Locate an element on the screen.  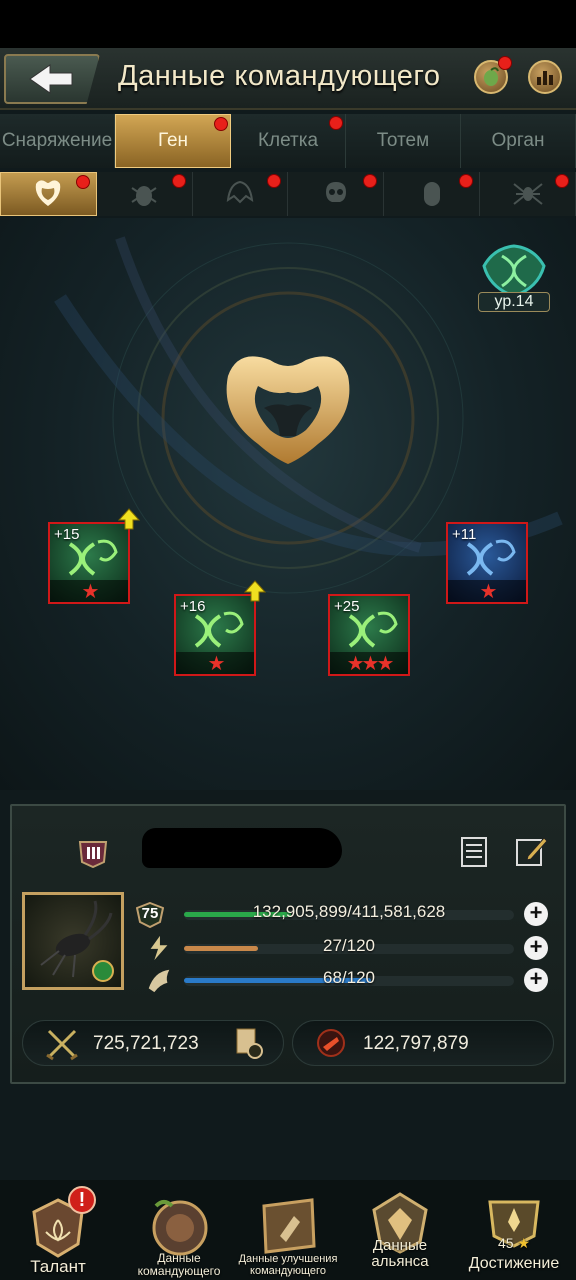
tab-1: Ген is located at coordinates (173, 141).